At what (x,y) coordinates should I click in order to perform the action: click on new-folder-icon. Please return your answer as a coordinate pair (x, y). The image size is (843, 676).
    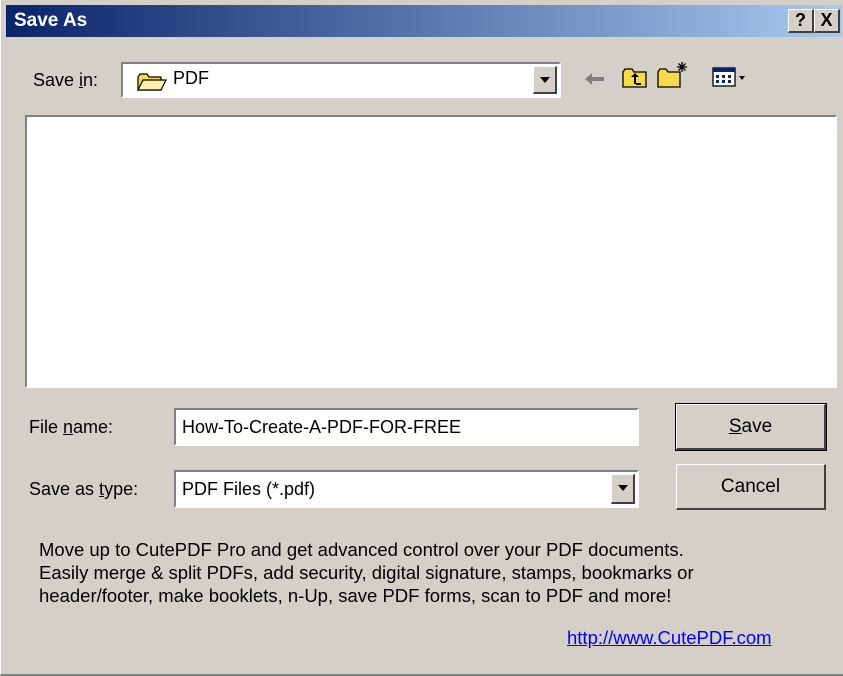
    Looking at the image, I should click on (673, 77).